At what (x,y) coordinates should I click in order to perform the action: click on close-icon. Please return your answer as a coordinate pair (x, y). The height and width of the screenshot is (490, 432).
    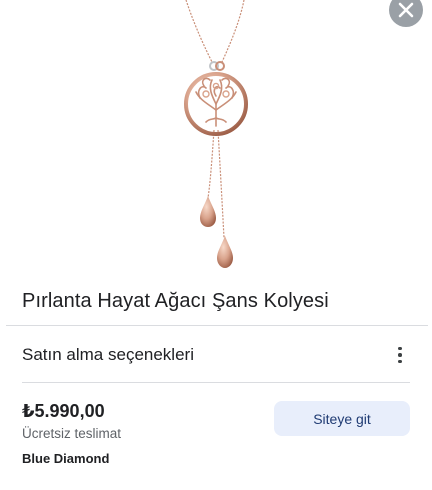
    Looking at the image, I should click on (406, 10).